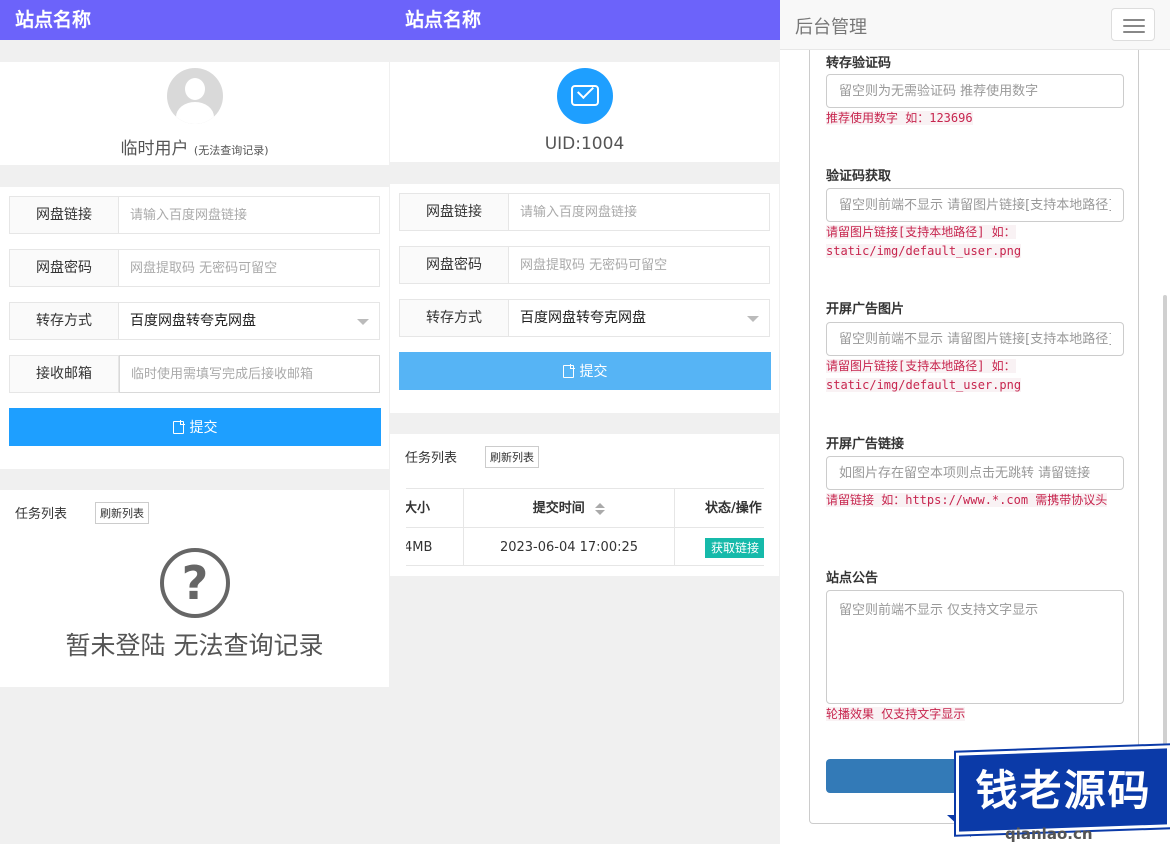 The width and height of the screenshot is (1170, 844). I want to click on row-action: 获取链接, so click(719, 546).